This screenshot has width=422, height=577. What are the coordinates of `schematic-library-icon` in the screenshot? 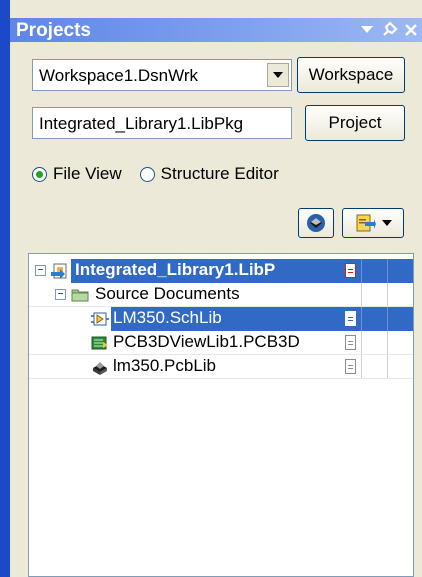 It's located at (100, 319).